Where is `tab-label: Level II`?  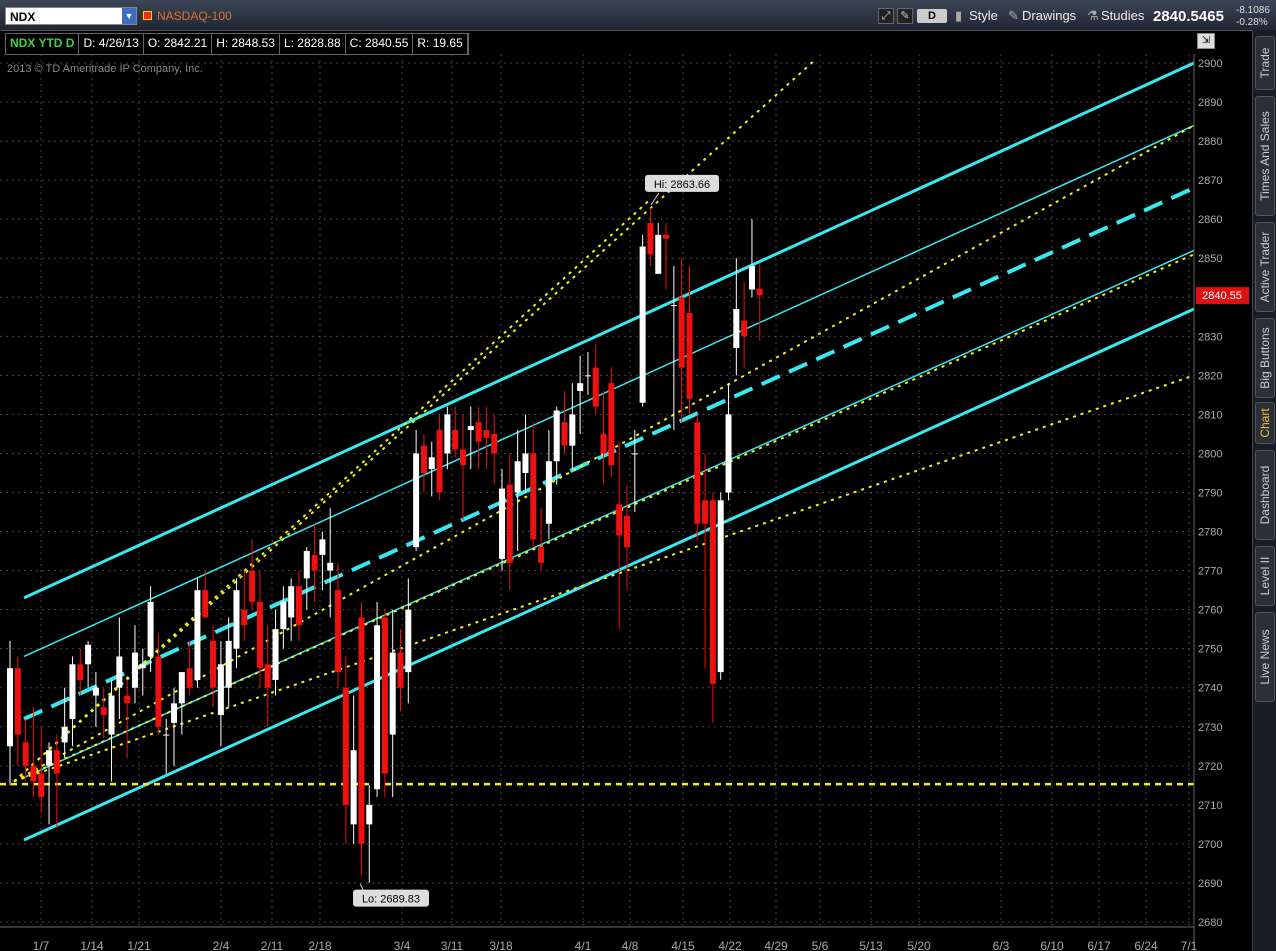 tab-label: Level II is located at coordinates (1265, 576).